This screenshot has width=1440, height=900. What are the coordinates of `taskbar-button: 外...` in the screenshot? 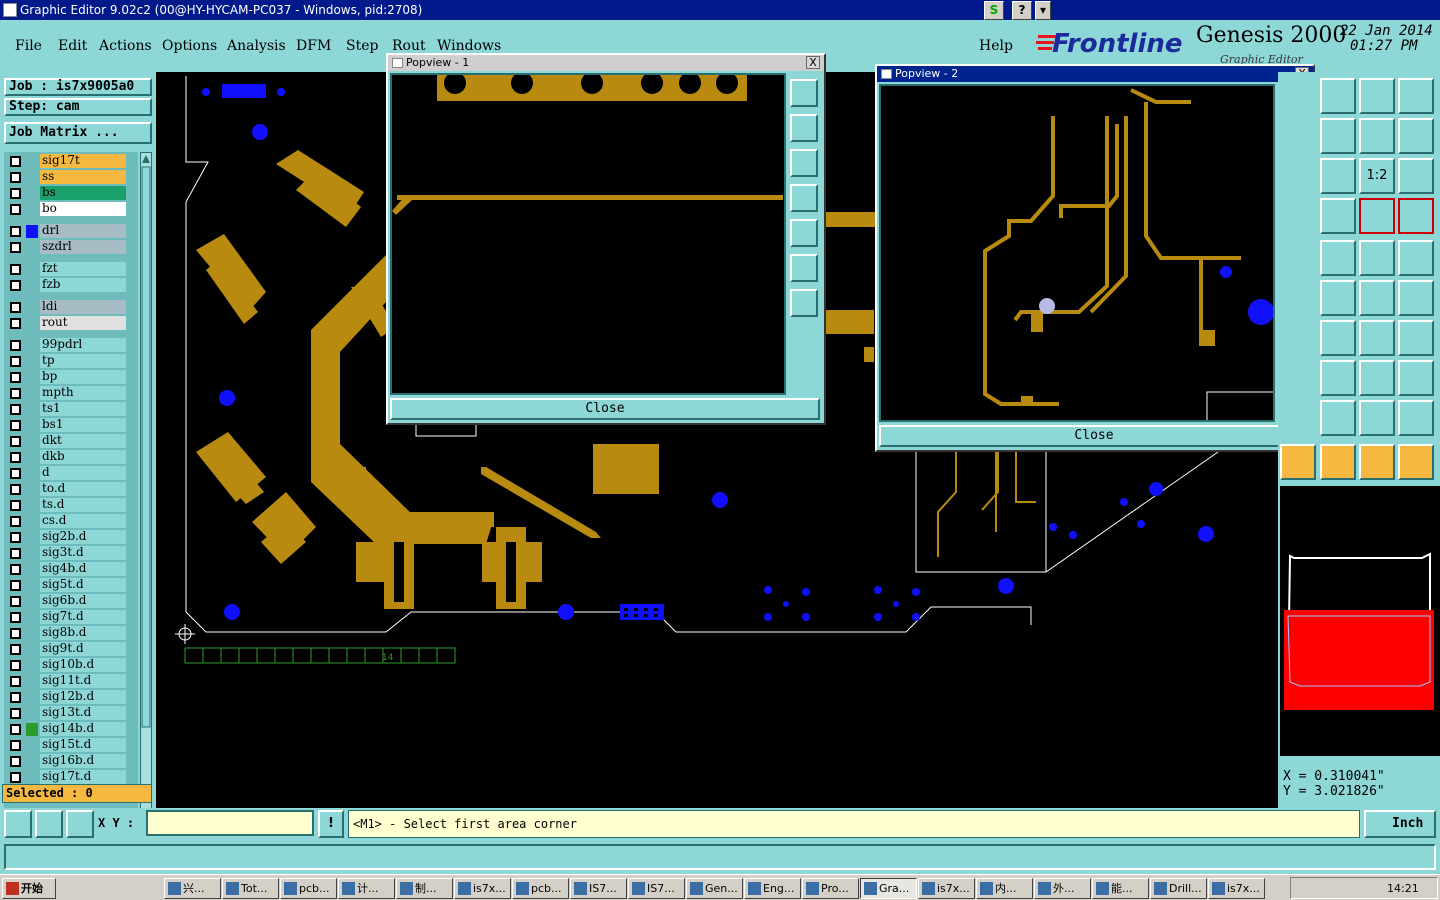 It's located at (1062, 888).